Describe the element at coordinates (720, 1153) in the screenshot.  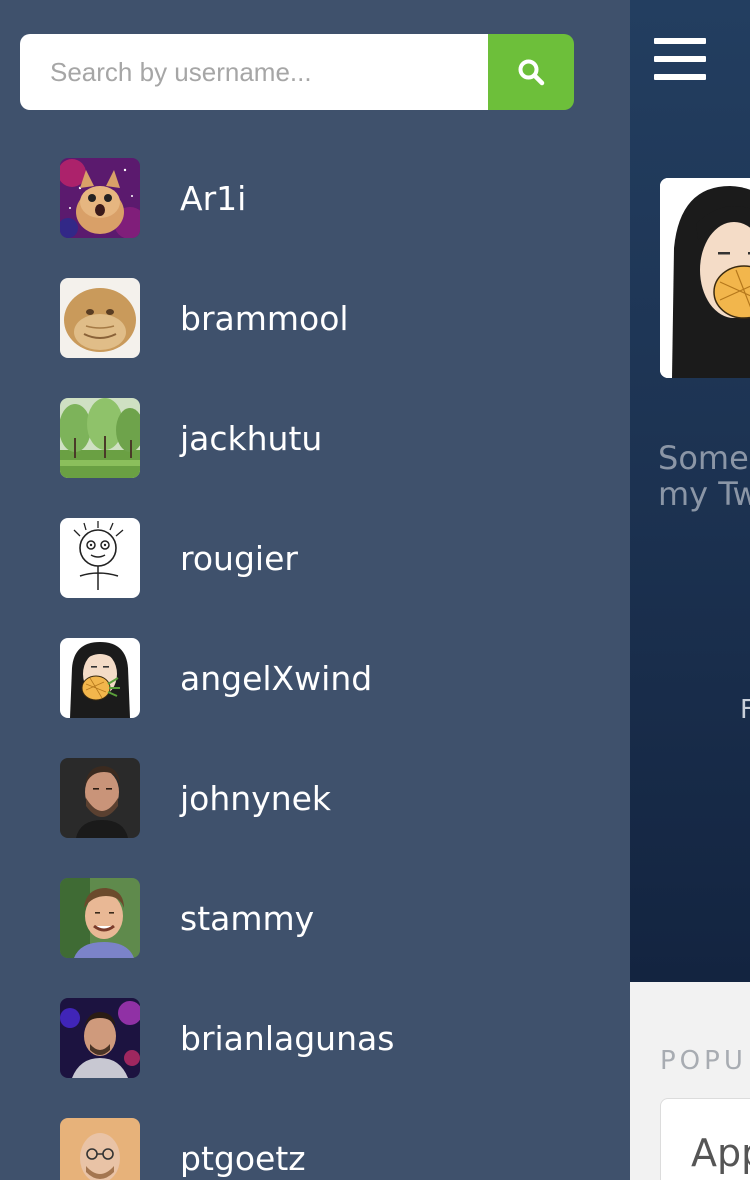
I see `repo-card-title: App` at that location.